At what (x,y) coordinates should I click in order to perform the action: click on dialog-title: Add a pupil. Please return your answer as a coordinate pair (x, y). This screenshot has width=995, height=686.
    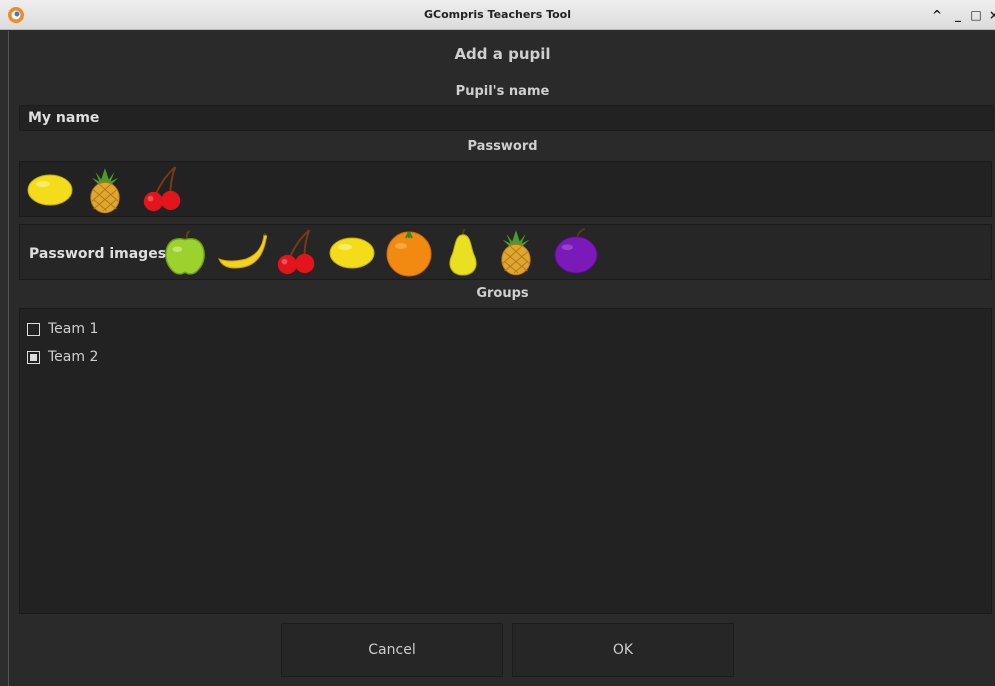
    Looking at the image, I should click on (502, 54).